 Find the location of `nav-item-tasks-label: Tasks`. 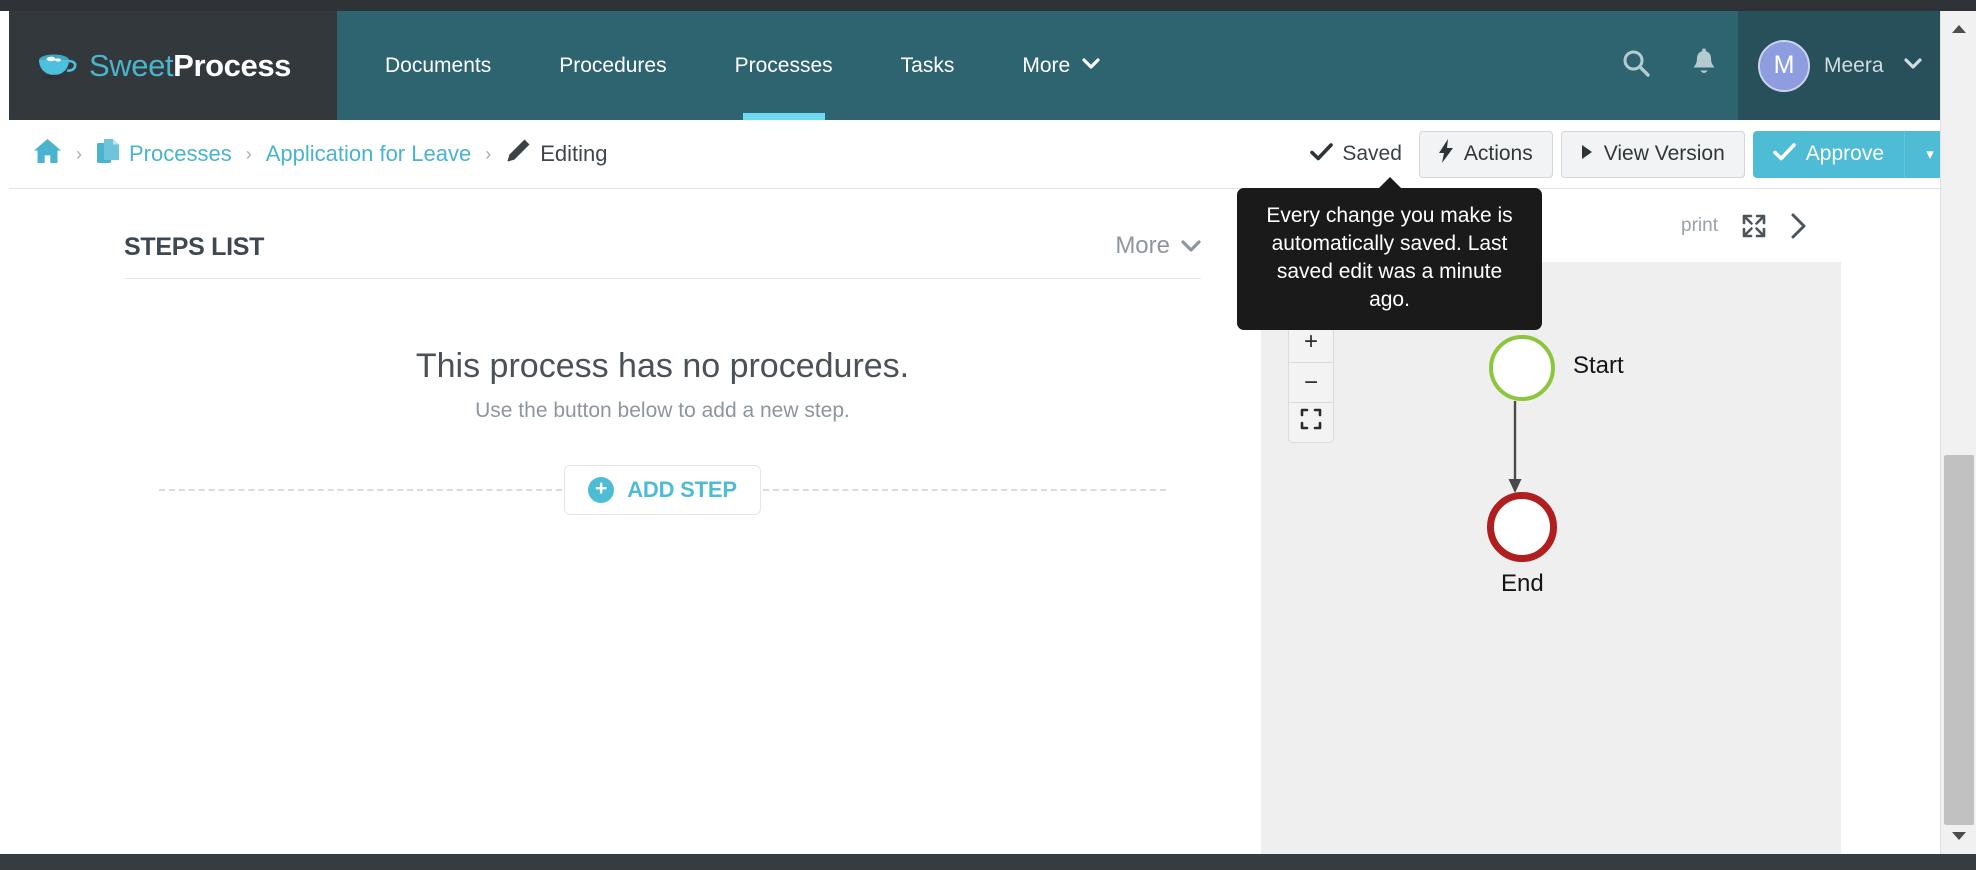

nav-item-tasks-label: Tasks is located at coordinates (927, 65).